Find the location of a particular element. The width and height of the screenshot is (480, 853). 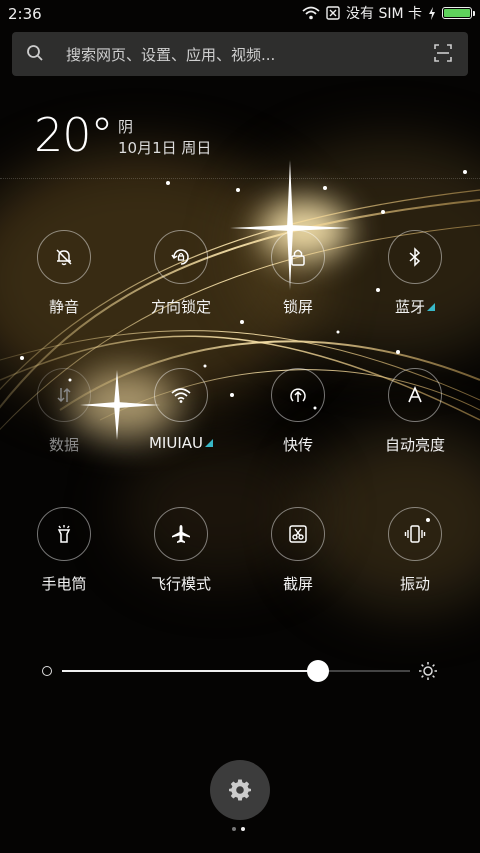

no-sim-icon is located at coordinates (333, 13).